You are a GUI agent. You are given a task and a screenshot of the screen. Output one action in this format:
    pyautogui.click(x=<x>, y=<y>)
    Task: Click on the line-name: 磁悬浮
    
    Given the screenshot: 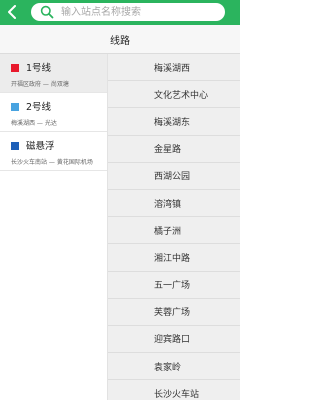 What is the action you would take?
    pyautogui.click(x=40, y=146)
    